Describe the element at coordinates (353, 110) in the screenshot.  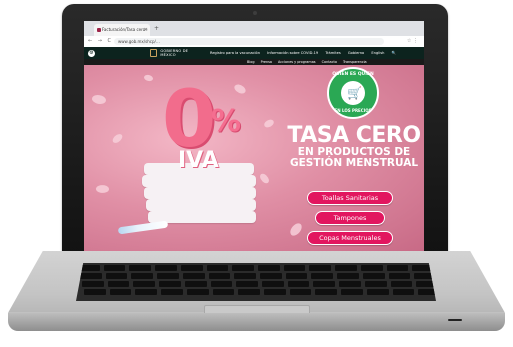
I see `badge-bottom-text: EN LOS PRECIOS` at that location.